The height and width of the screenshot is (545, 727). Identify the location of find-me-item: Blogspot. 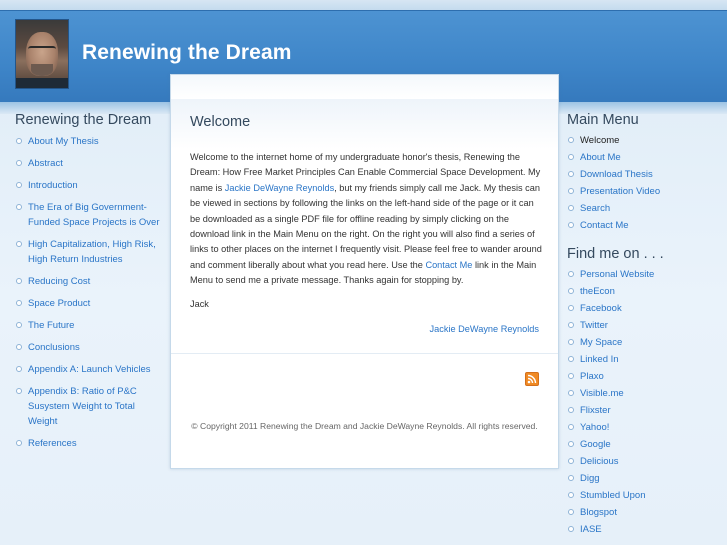
(642, 512).